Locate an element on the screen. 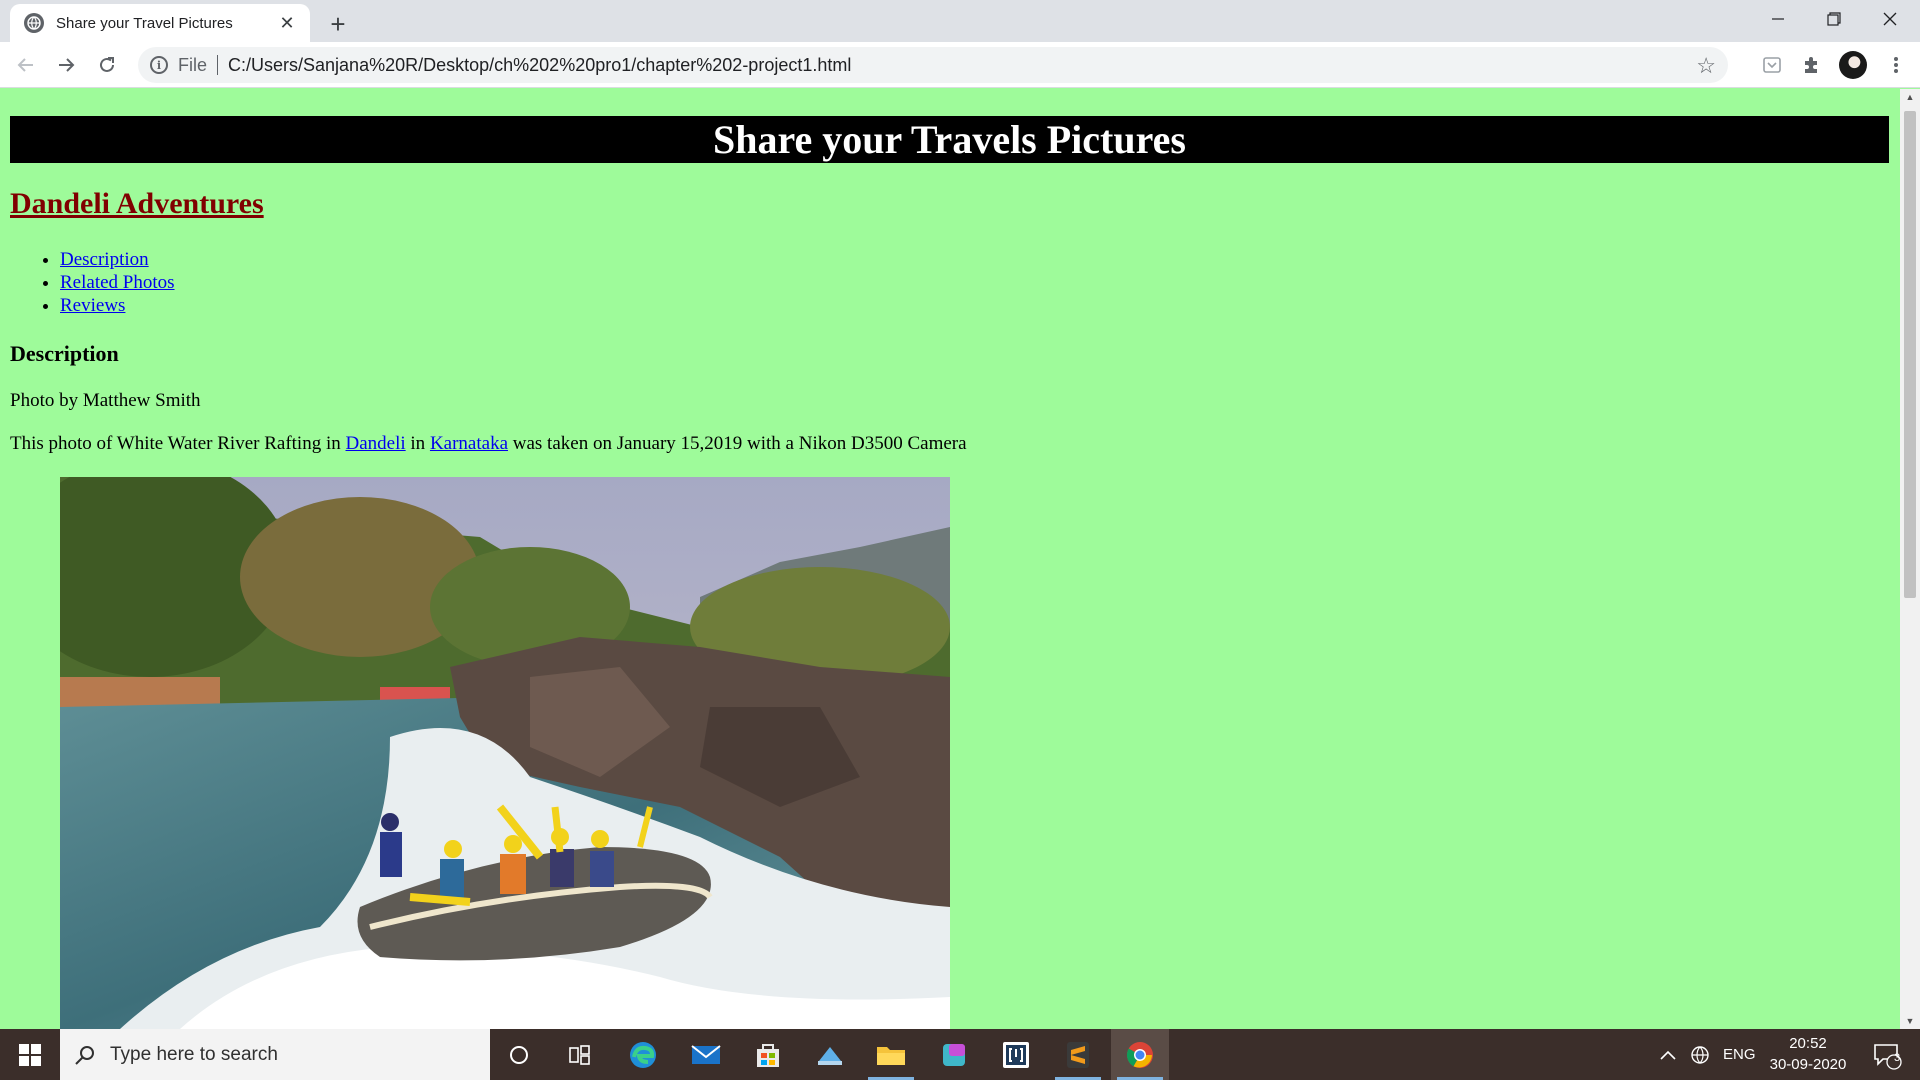  forward-button is located at coordinates (66, 65).